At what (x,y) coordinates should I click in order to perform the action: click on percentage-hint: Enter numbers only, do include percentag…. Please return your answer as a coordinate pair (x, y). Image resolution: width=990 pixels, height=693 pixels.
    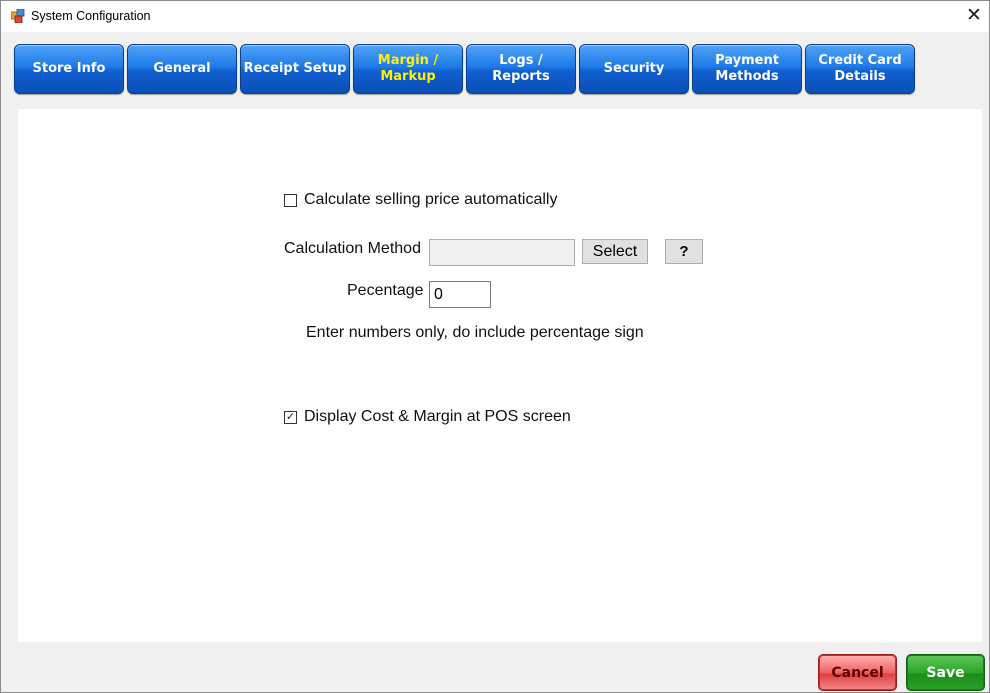
    Looking at the image, I should click on (475, 332).